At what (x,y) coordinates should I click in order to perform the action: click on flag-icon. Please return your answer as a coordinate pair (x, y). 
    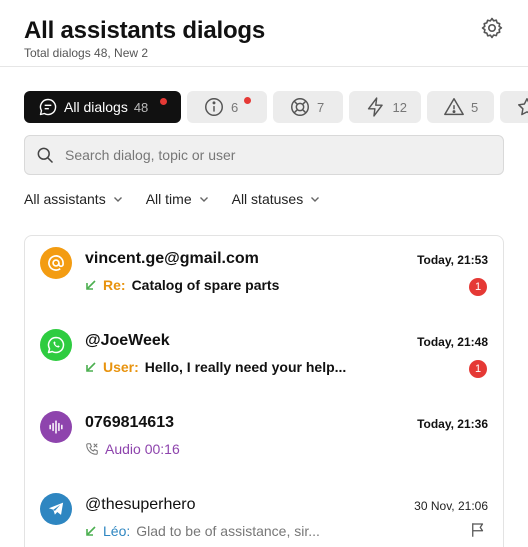
    Looking at the image, I should click on (478, 530).